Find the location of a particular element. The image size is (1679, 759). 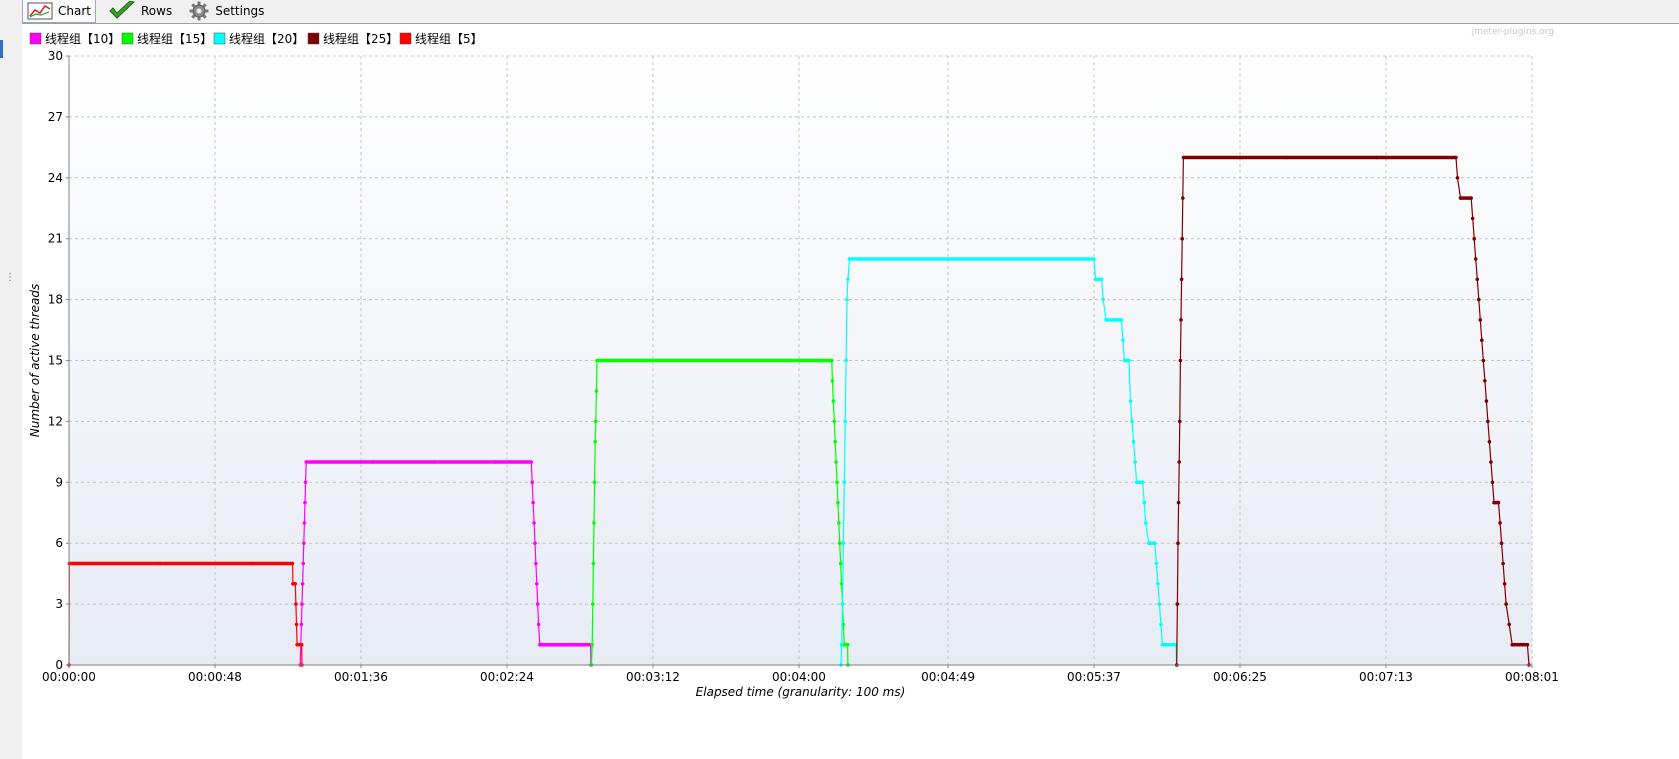

y-tick-label: 24 is located at coordinates (55, 178).